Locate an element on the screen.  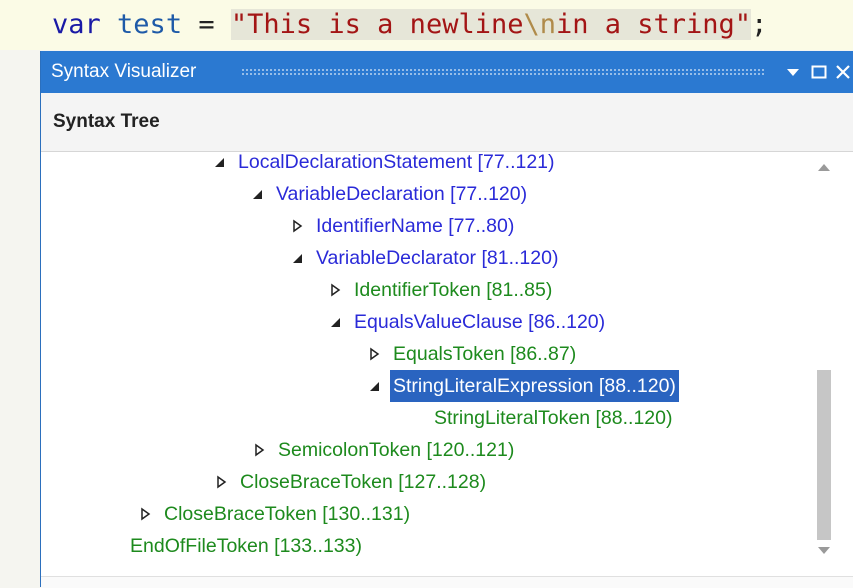
window-titlebar: Syntax Visualizer is located at coordinates (447, 72).